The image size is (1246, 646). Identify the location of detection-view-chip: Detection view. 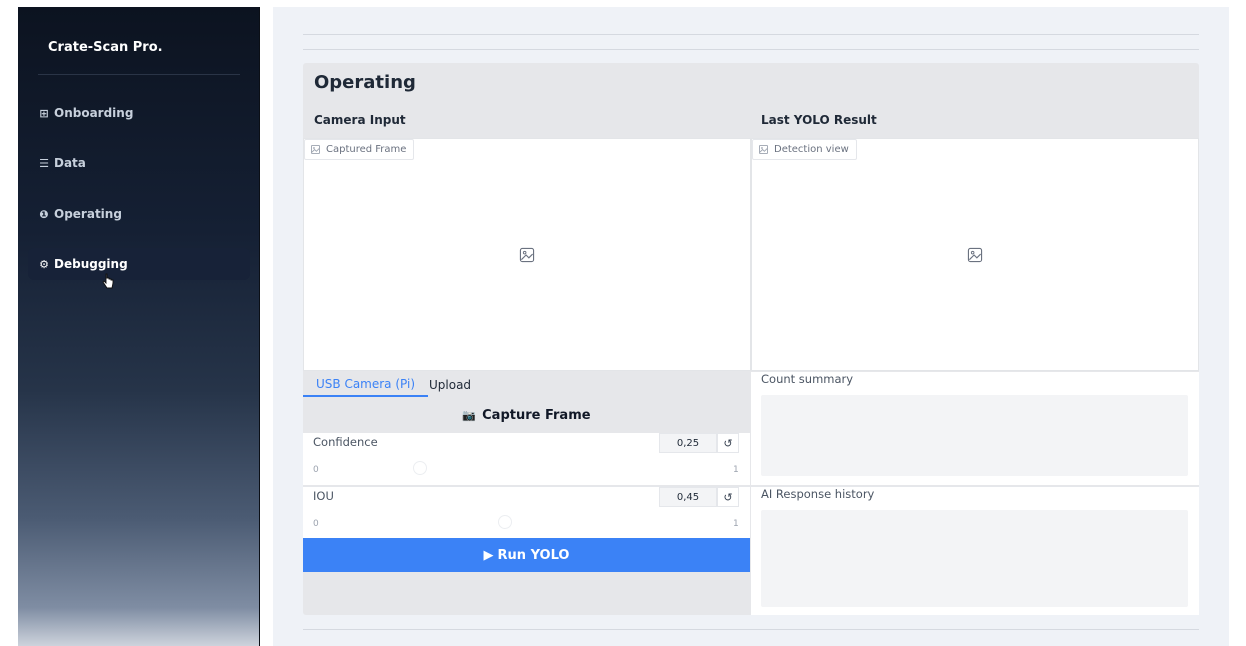
(804, 149).